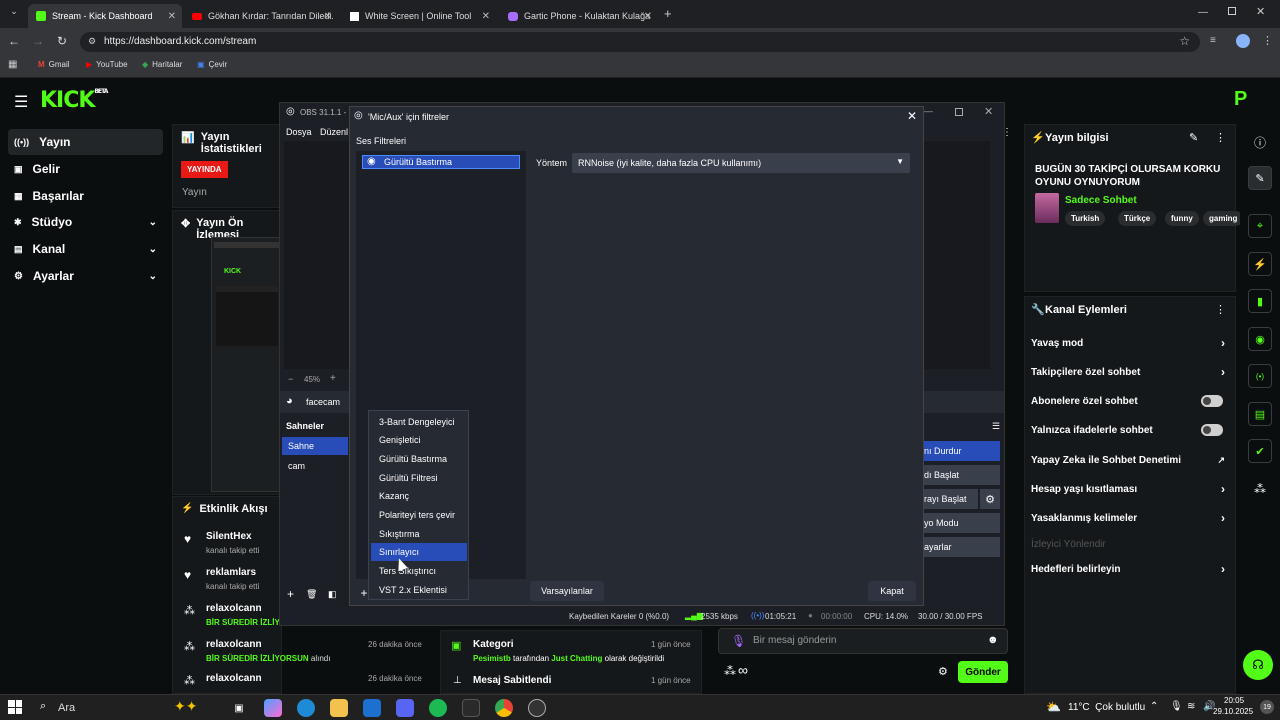 Image resolution: width=1280 pixels, height=720 pixels. I want to click on url-field: ⚙ https://dashboard.kick.com/stream ☆, so click(640, 42).